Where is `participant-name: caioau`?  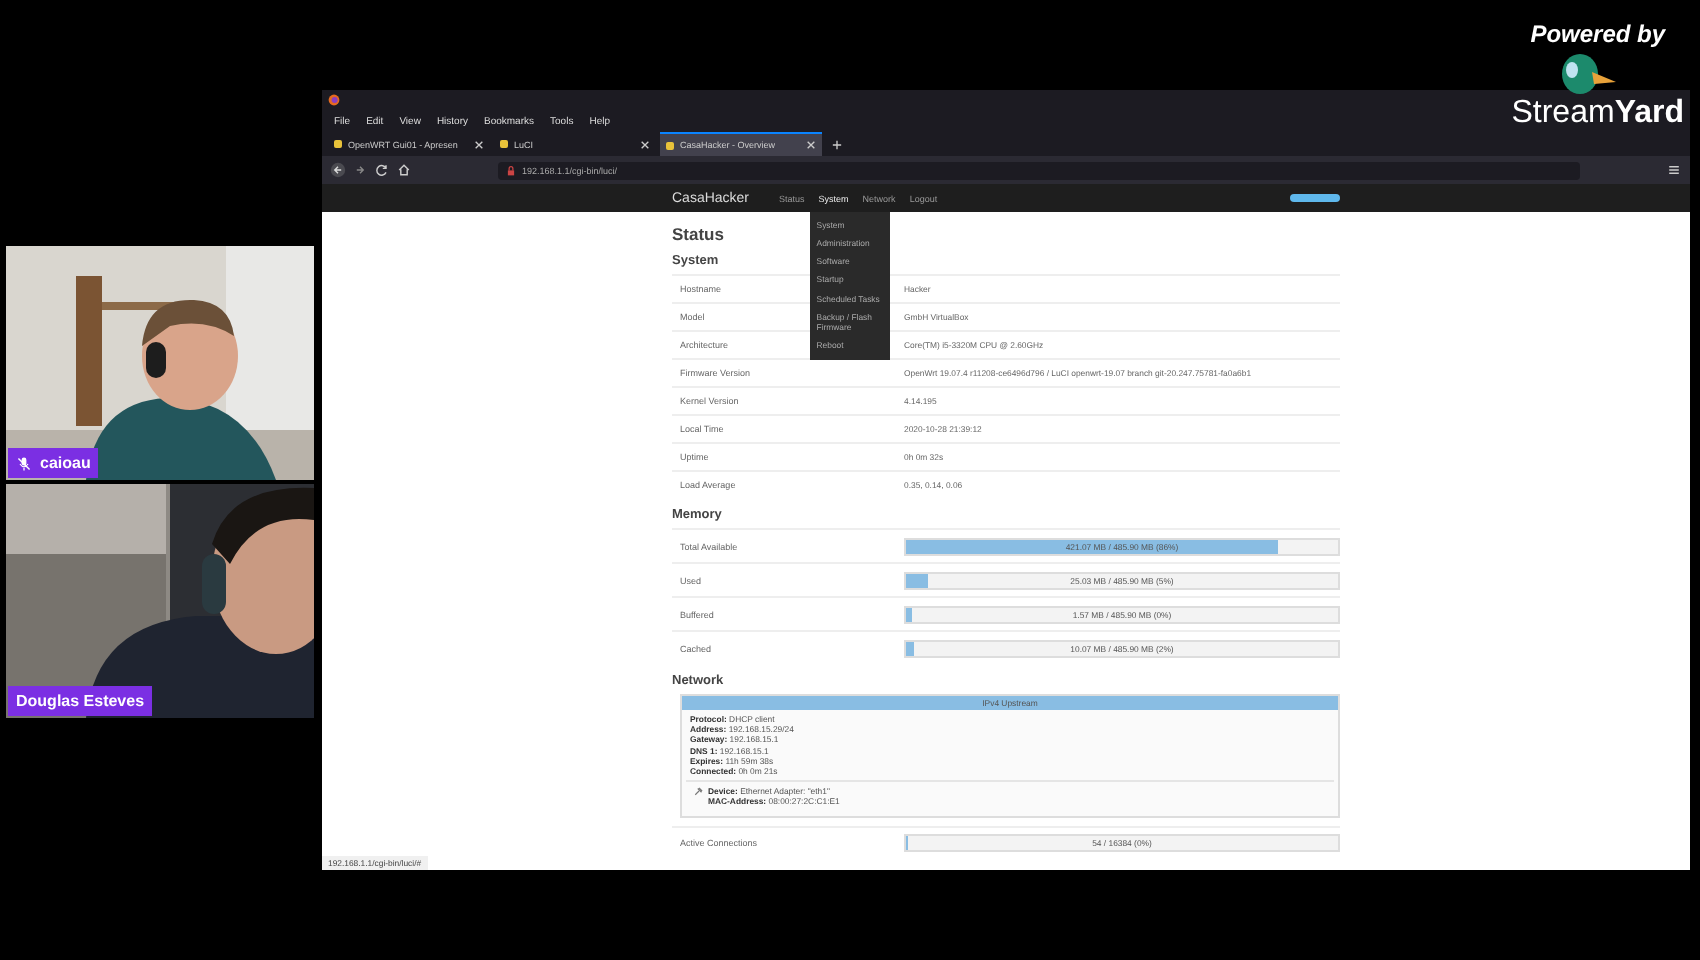
participant-name: caioau is located at coordinates (65, 463).